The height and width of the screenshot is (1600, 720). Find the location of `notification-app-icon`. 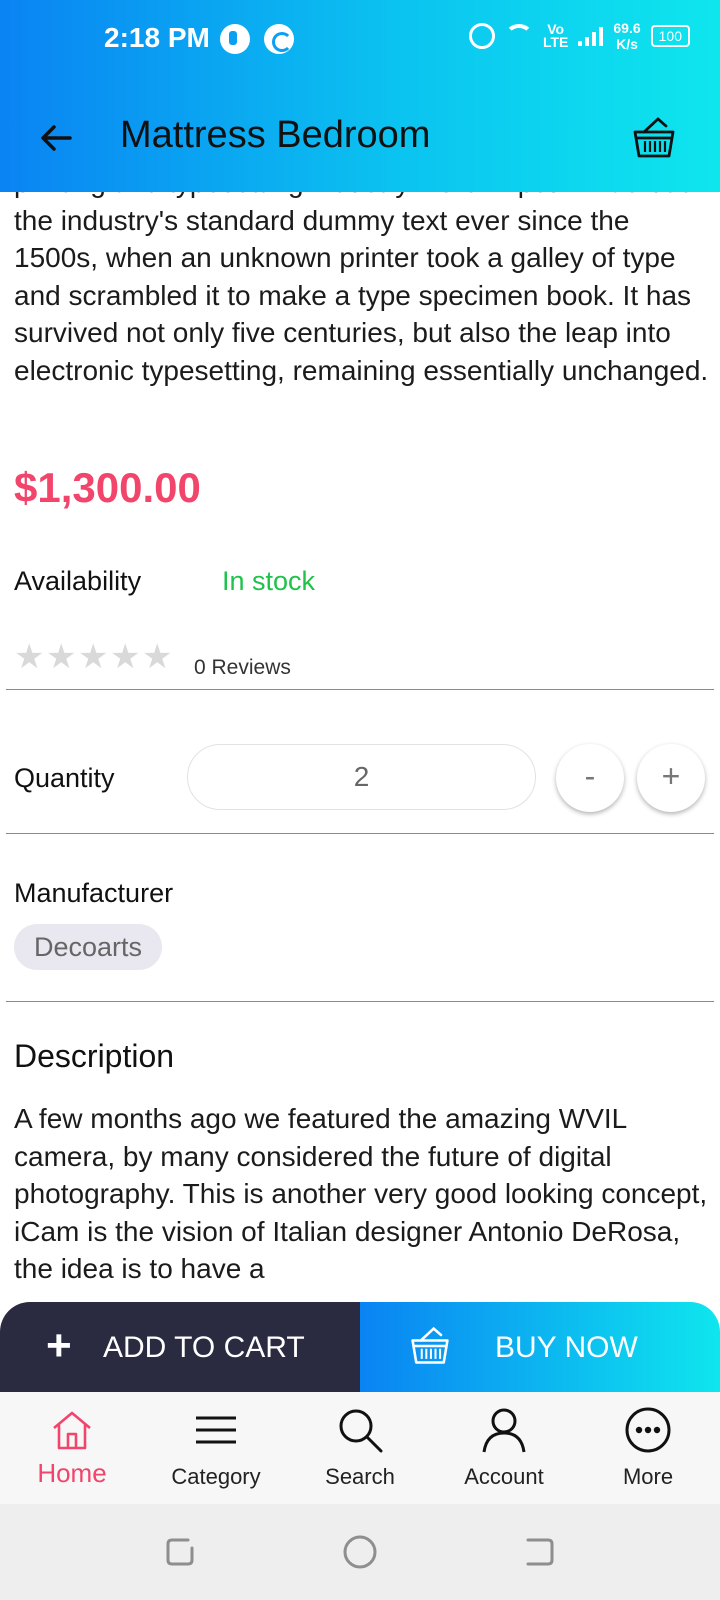

notification-app-icon is located at coordinates (235, 39).